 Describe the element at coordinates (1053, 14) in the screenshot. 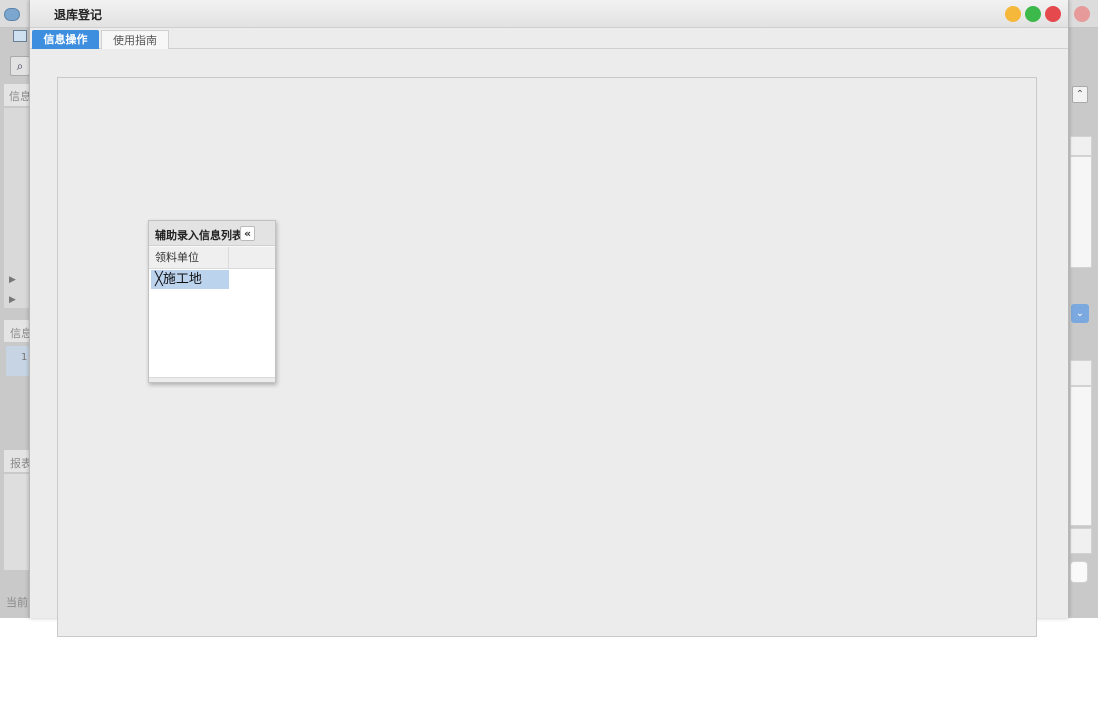

I see `close-button` at that location.